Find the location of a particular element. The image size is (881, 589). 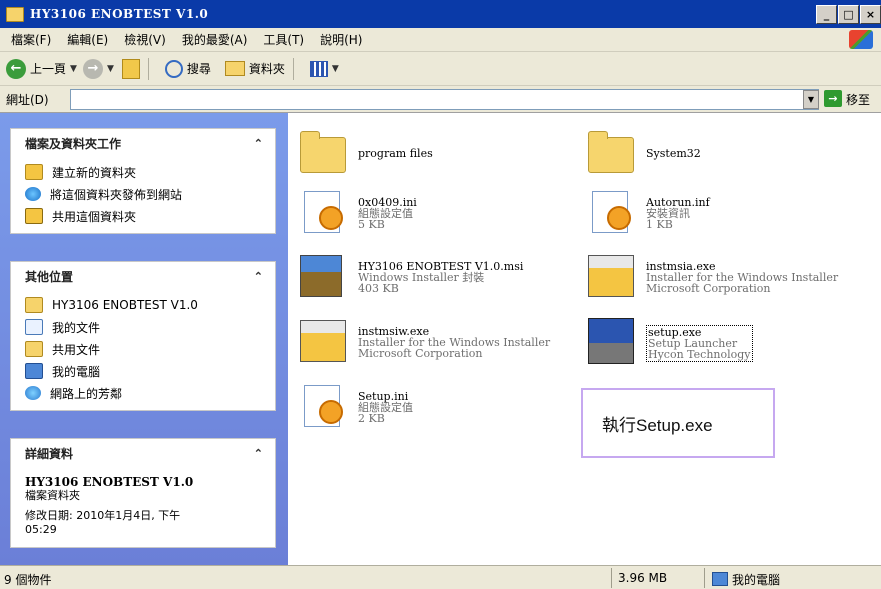

menu-file: 檔案(F) is located at coordinates (31, 39).